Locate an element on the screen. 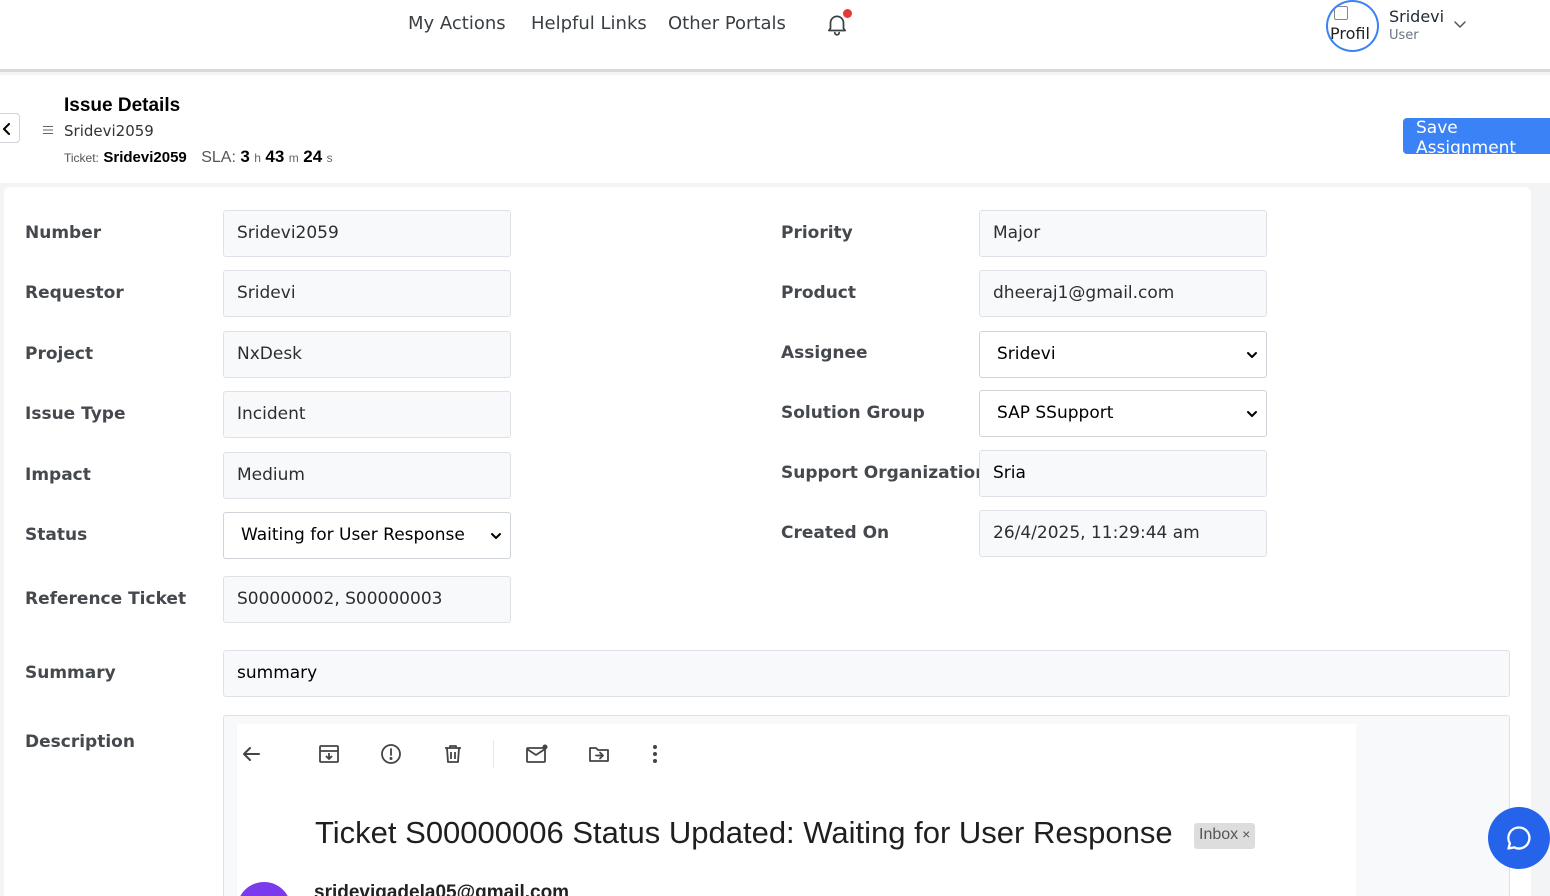  support-organization-label: Support Organization is located at coordinates (884, 473).